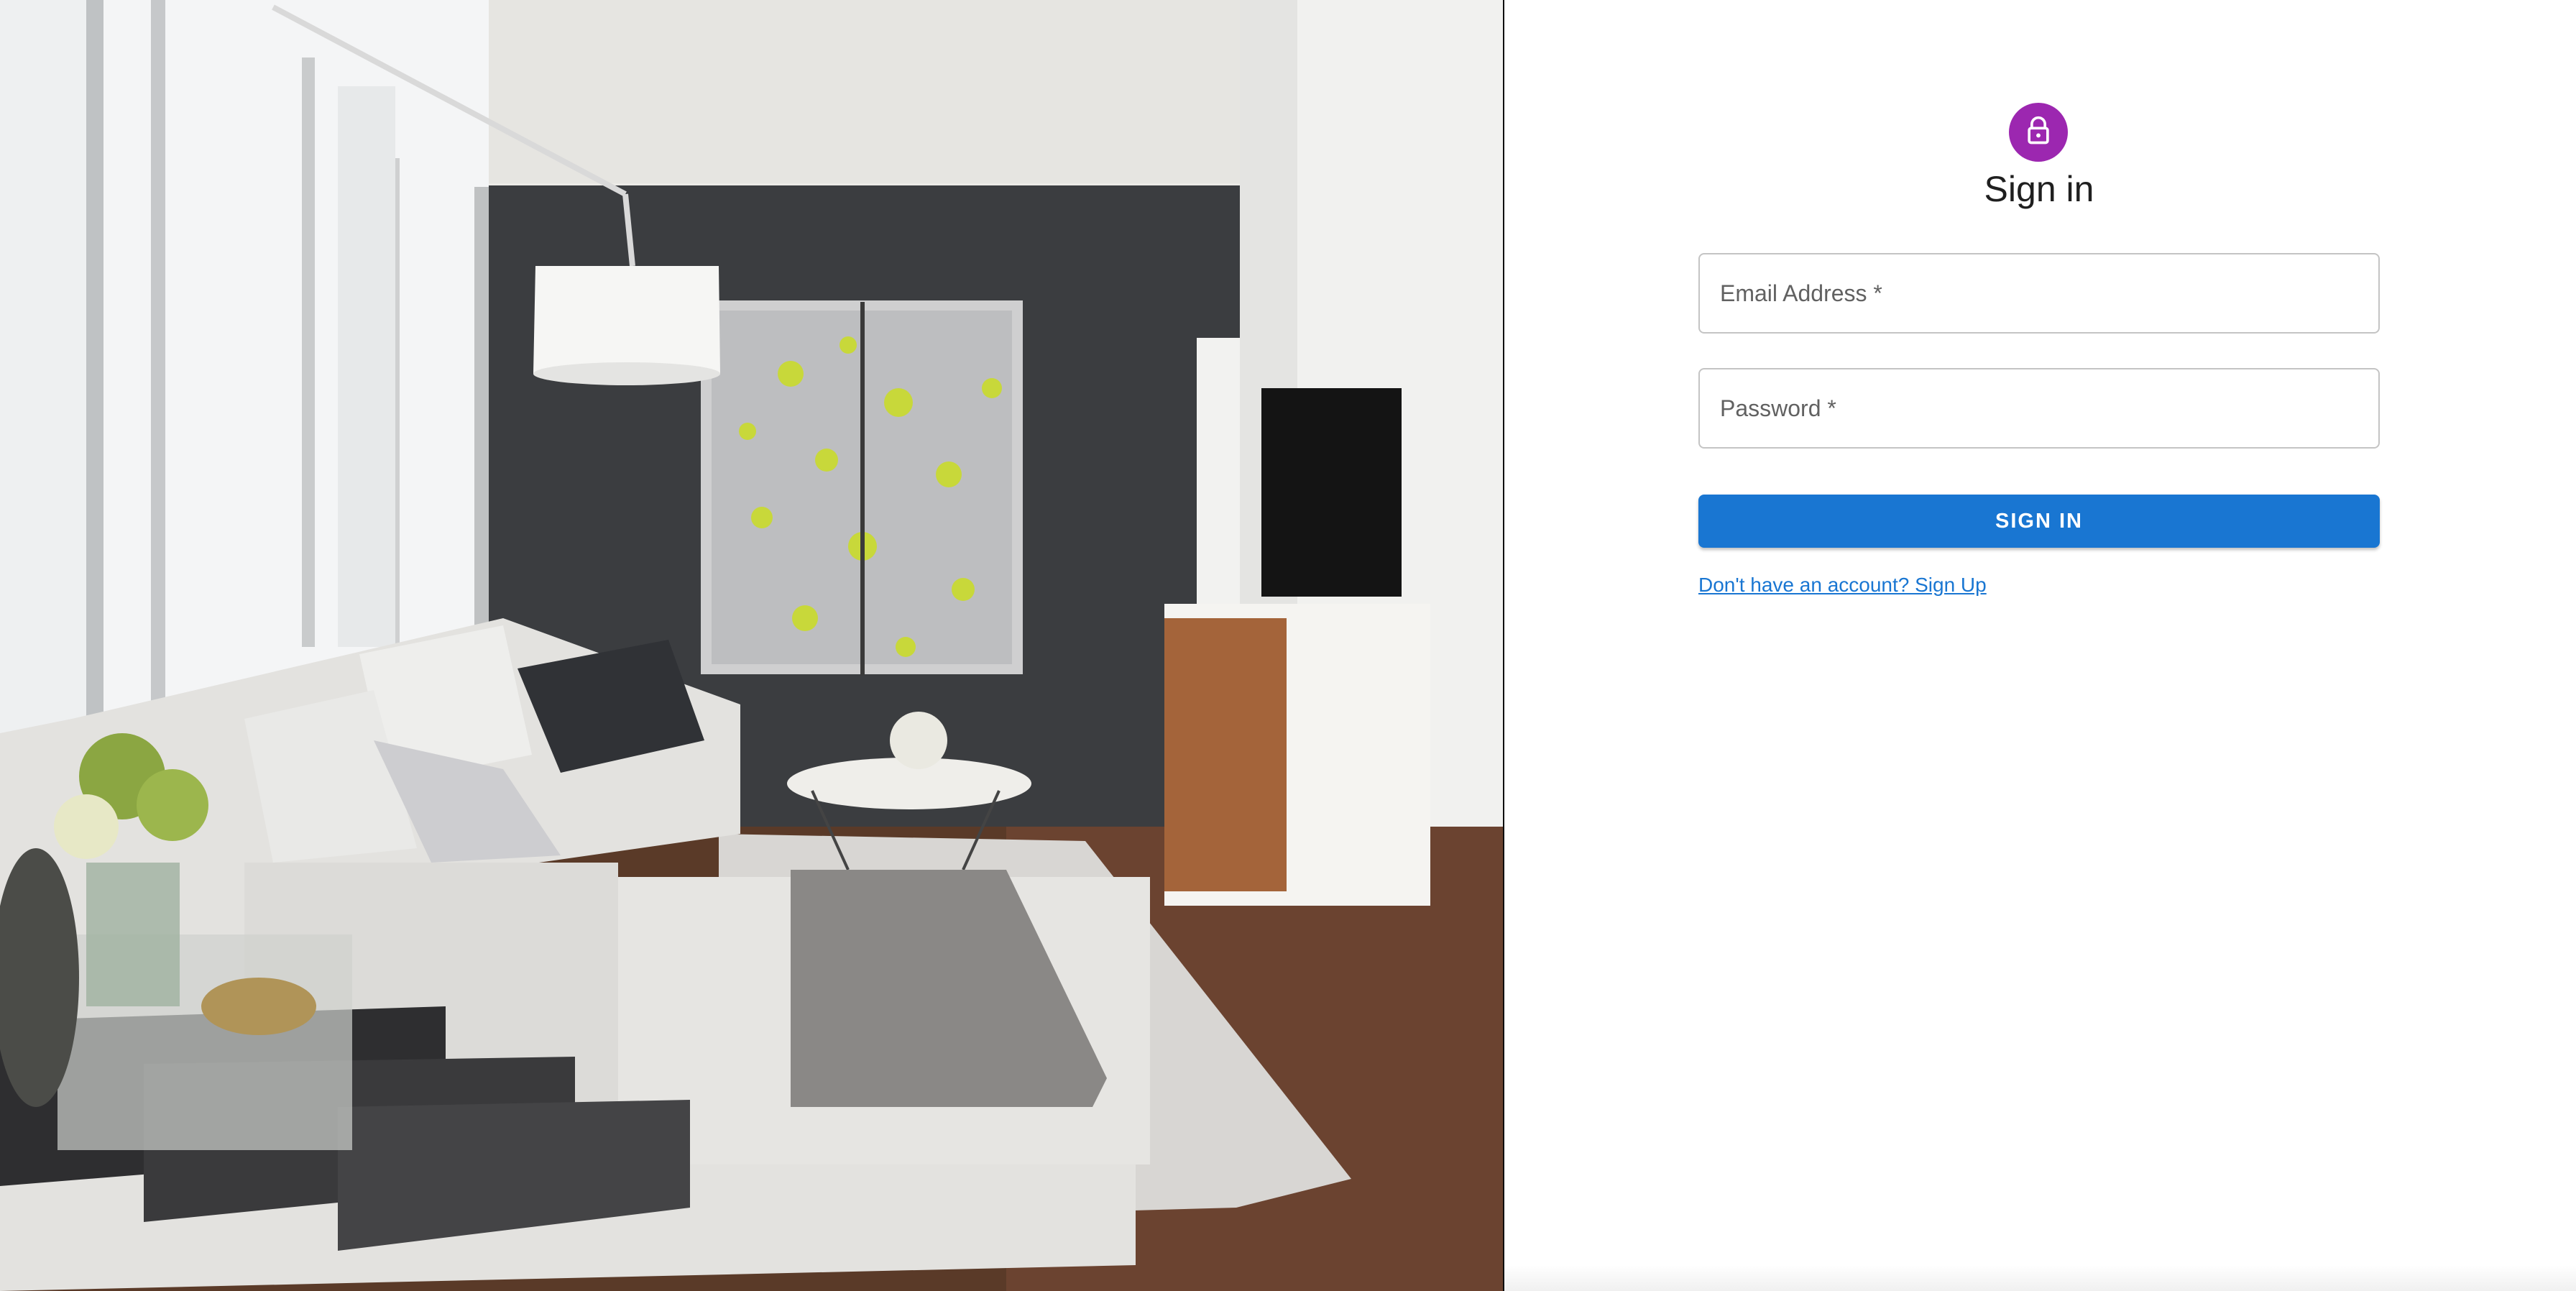 This screenshot has width=2576, height=1291. I want to click on email-input, so click(2039, 293).